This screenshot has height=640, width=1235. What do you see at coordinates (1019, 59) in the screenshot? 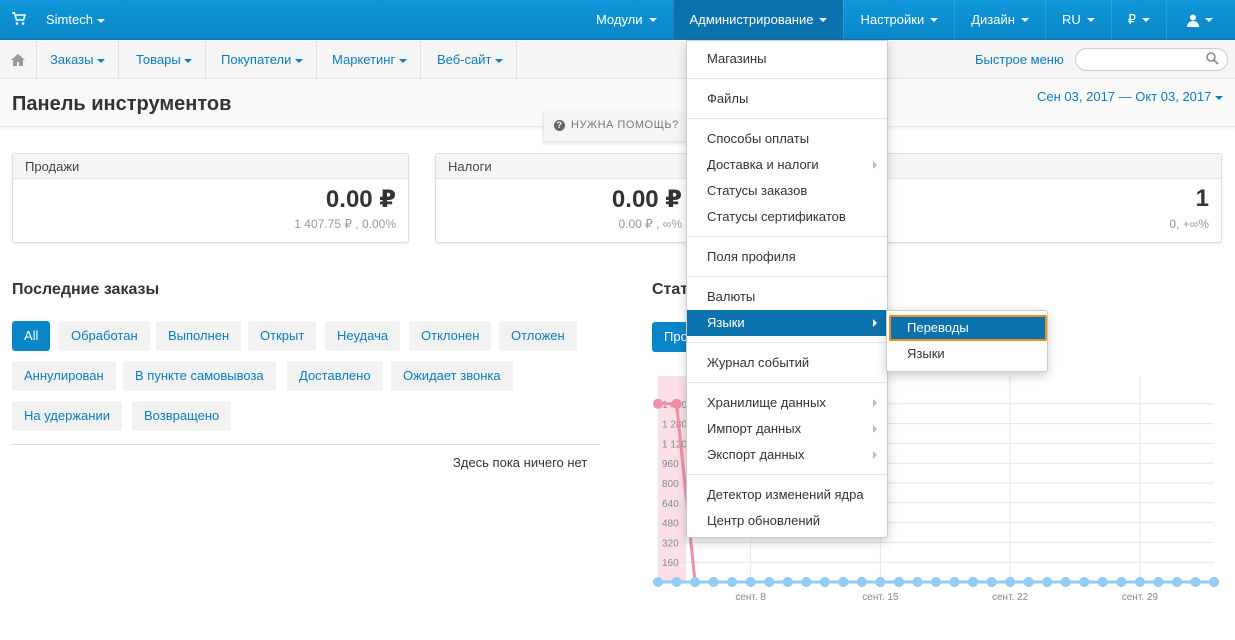
I see `quick-menu-link: Быстрое меню` at bounding box center [1019, 59].